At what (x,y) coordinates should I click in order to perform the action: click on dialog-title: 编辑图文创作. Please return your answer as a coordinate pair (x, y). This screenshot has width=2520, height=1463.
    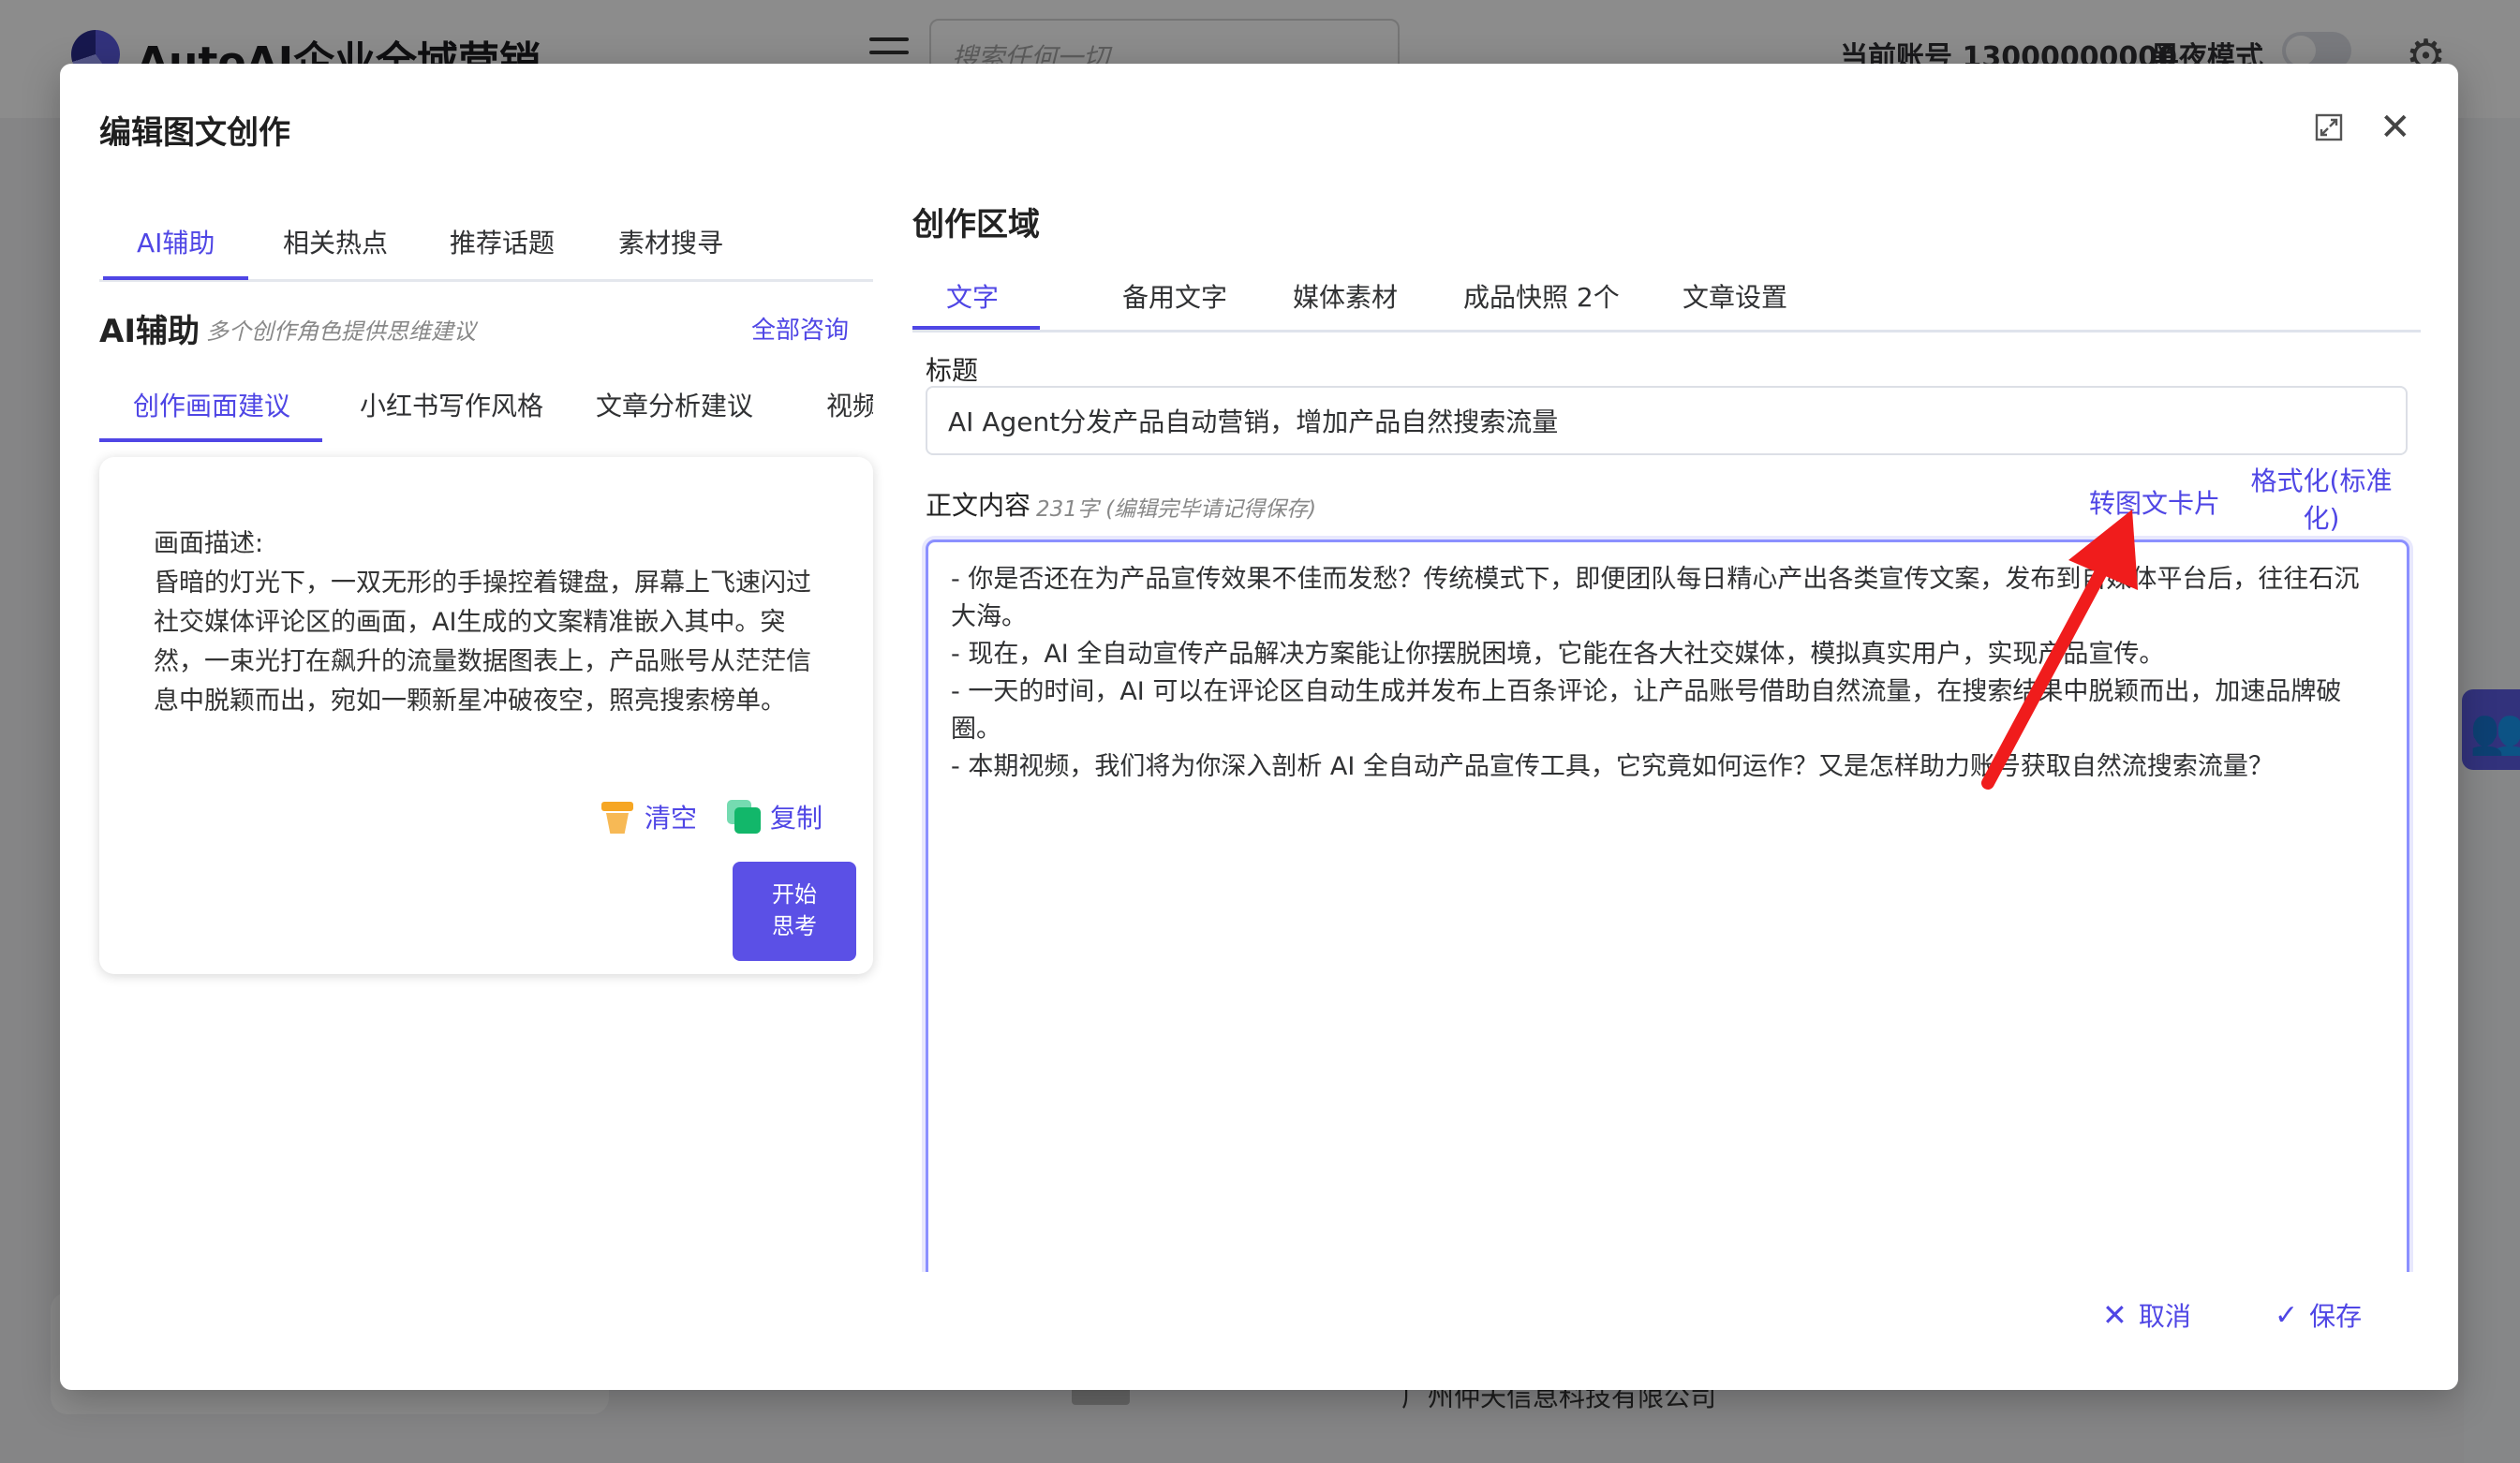
    Looking at the image, I should click on (194, 133).